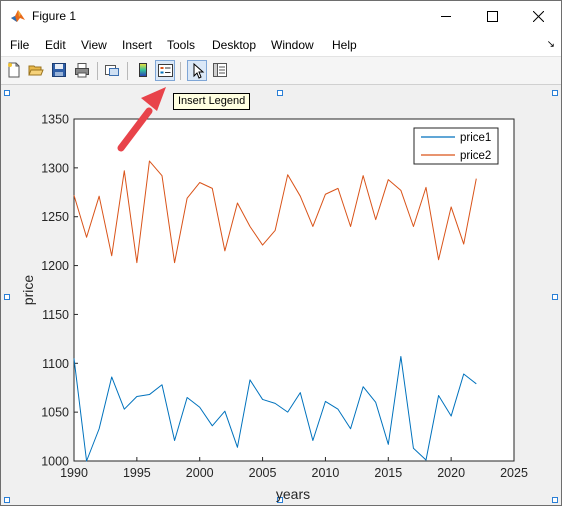 The image size is (562, 506). I want to click on maximize-button, so click(492, 16).